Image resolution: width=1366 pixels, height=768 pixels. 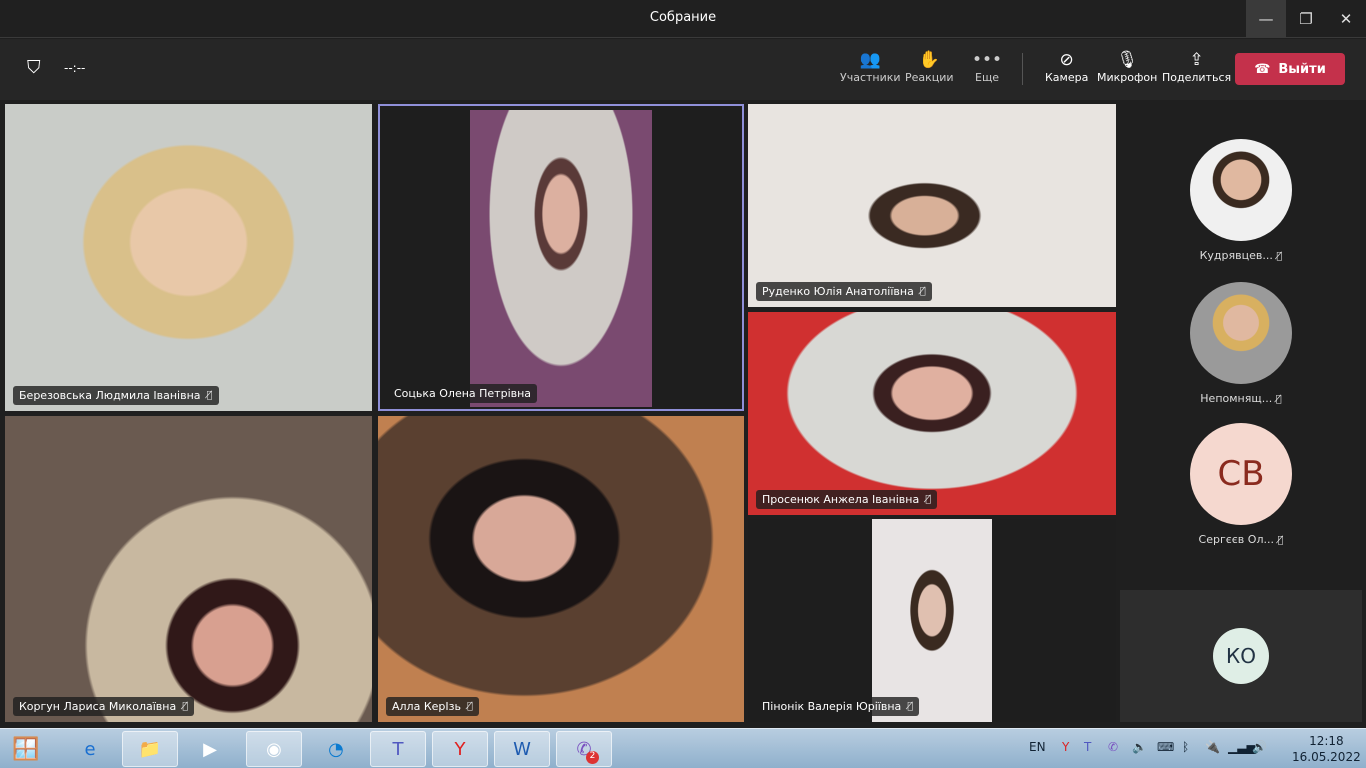 I want to click on video-tile-active-speaker: Соцька Олена Петрівна, so click(x=561, y=257).